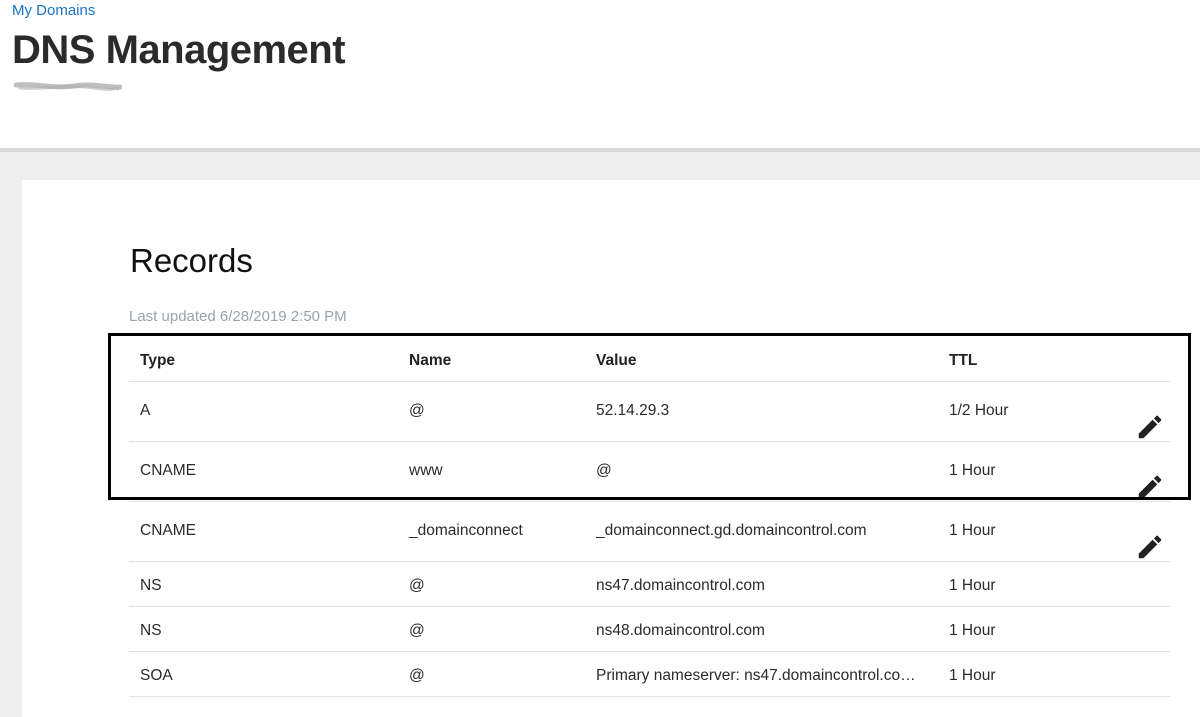  I want to click on column-header-ttl: TTL, so click(963, 360).